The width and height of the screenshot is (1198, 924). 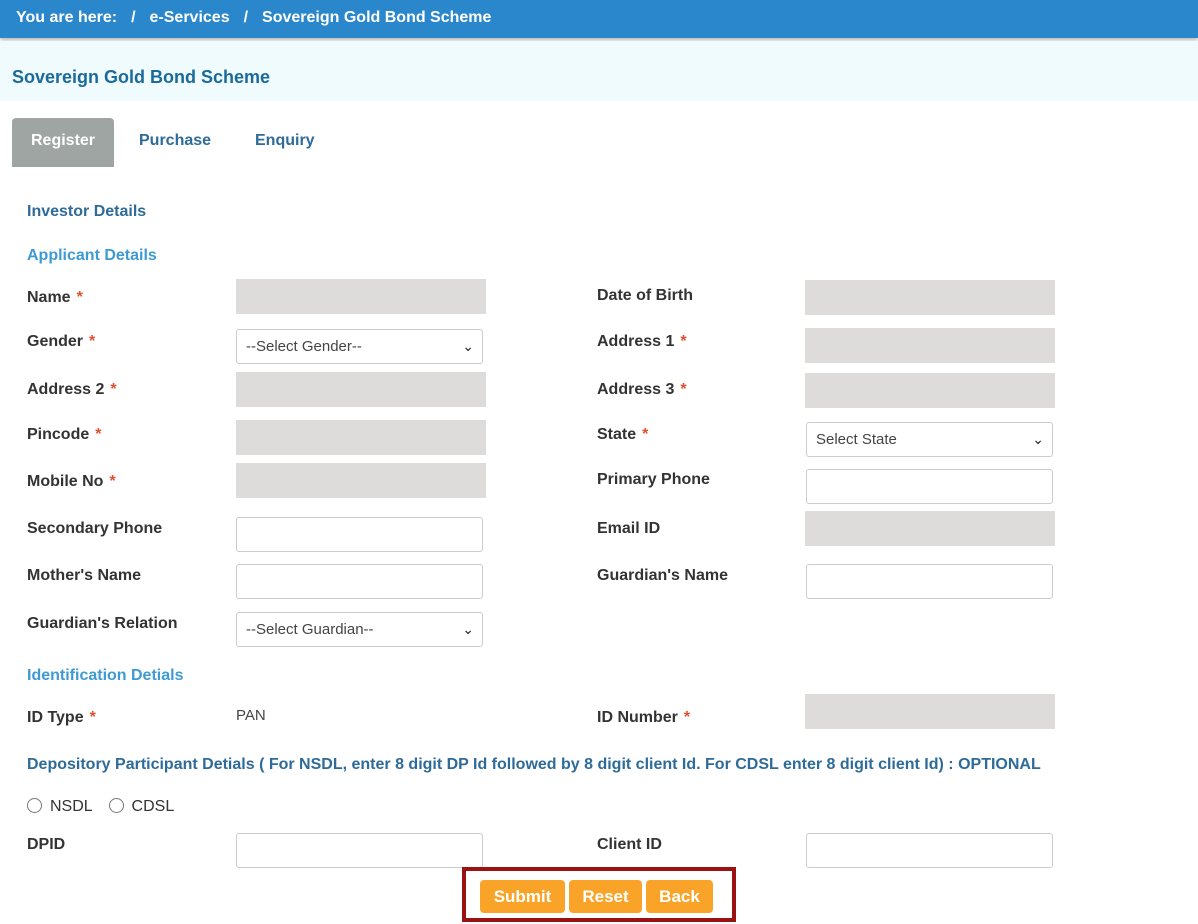 What do you see at coordinates (359, 581) in the screenshot?
I see `mother-name-input` at bounding box center [359, 581].